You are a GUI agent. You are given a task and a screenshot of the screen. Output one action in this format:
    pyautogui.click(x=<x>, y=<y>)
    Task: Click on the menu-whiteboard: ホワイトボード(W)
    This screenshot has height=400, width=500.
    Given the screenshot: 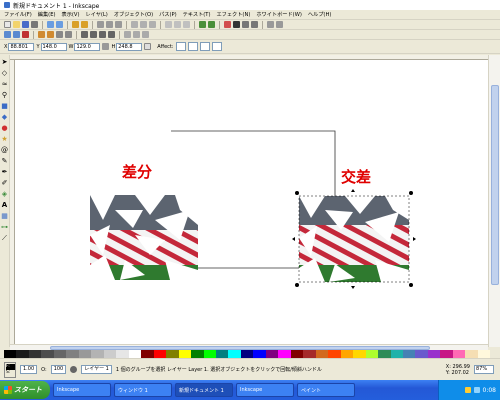 What is the action you would take?
    pyautogui.click(x=279, y=14)
    